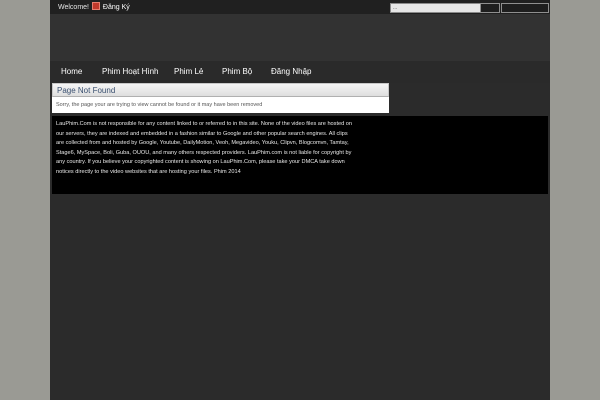  I want to click on welcome-area: Welcome! Đăng Ký, so click(94, 7).